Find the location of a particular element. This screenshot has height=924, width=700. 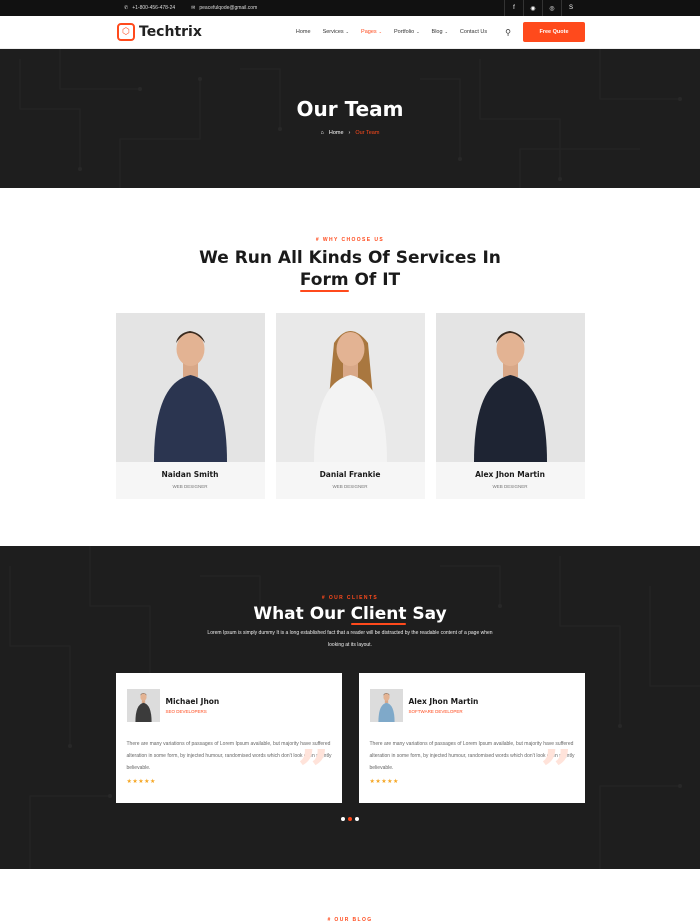

mail-icon: ✉ is located at coordinates (193, 8).